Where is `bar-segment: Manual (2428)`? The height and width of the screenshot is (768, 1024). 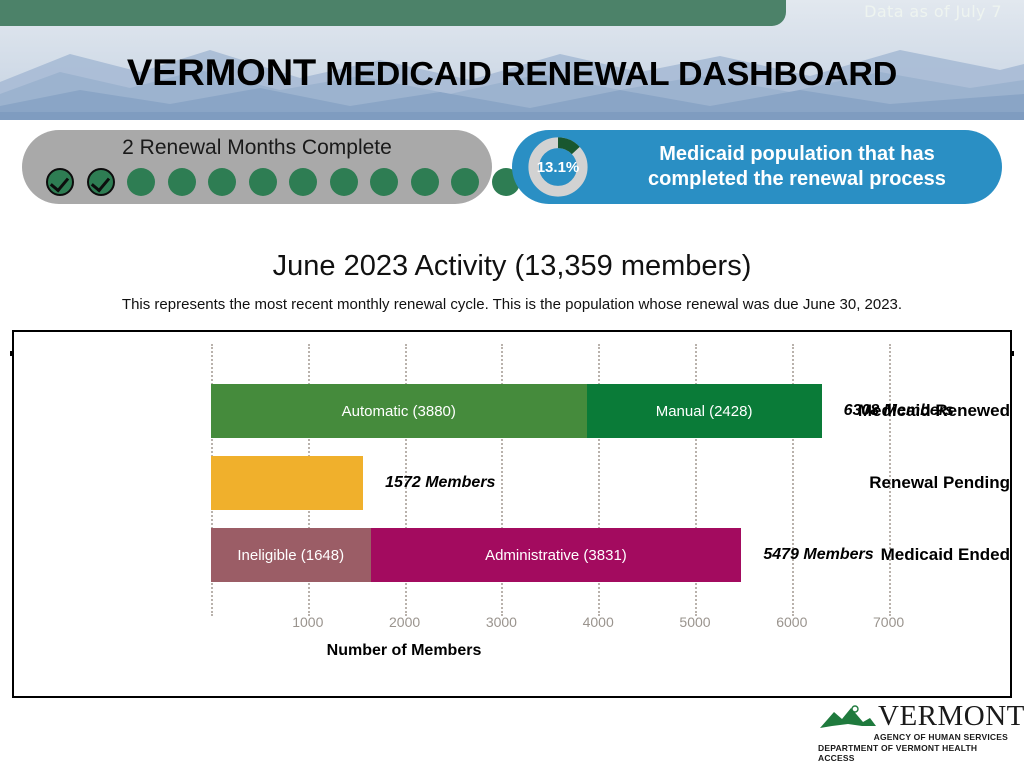 bar-segment: Manual (2428) is located at coordinates (704, 411).